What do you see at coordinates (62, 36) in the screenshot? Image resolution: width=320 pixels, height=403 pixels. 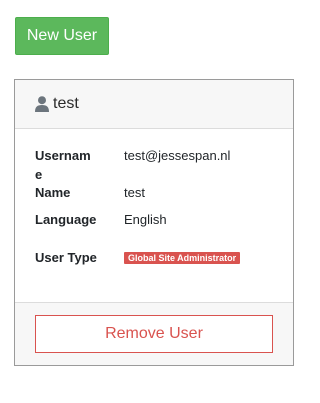 I see `new-user-button: New User` at bounding box center [62, 36].